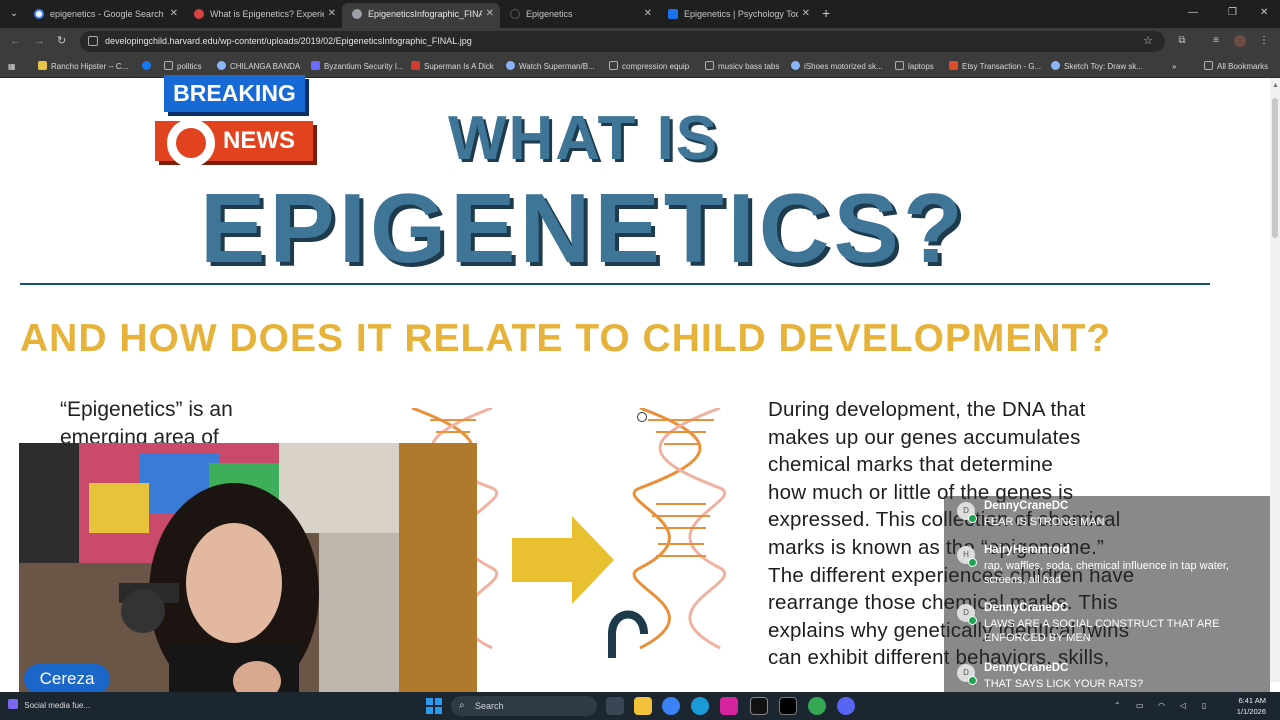  I want to click on windows-start-icon, so click(434, 706).